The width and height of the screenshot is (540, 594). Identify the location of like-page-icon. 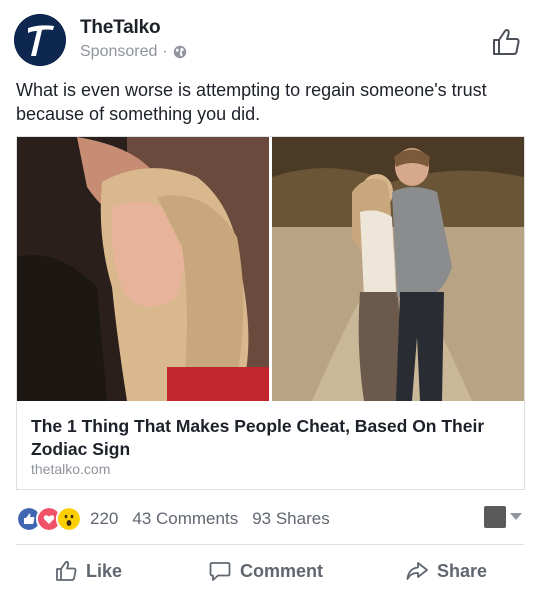
(506, 42).